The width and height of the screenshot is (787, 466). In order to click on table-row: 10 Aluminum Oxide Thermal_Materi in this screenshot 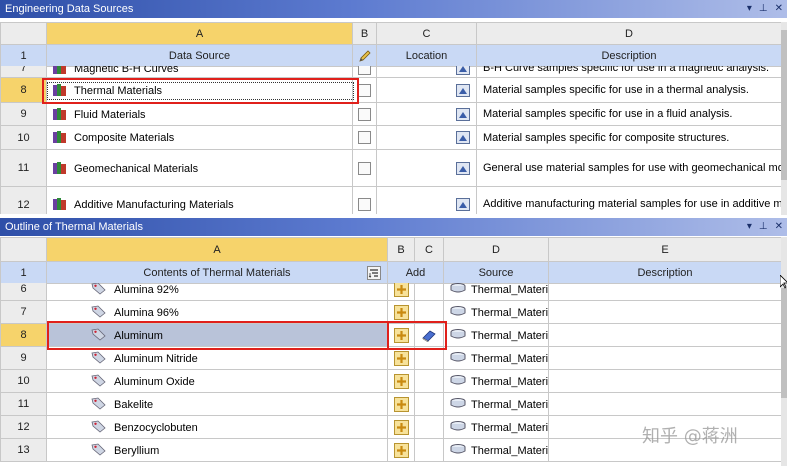, I will do `click(390, 381)`.